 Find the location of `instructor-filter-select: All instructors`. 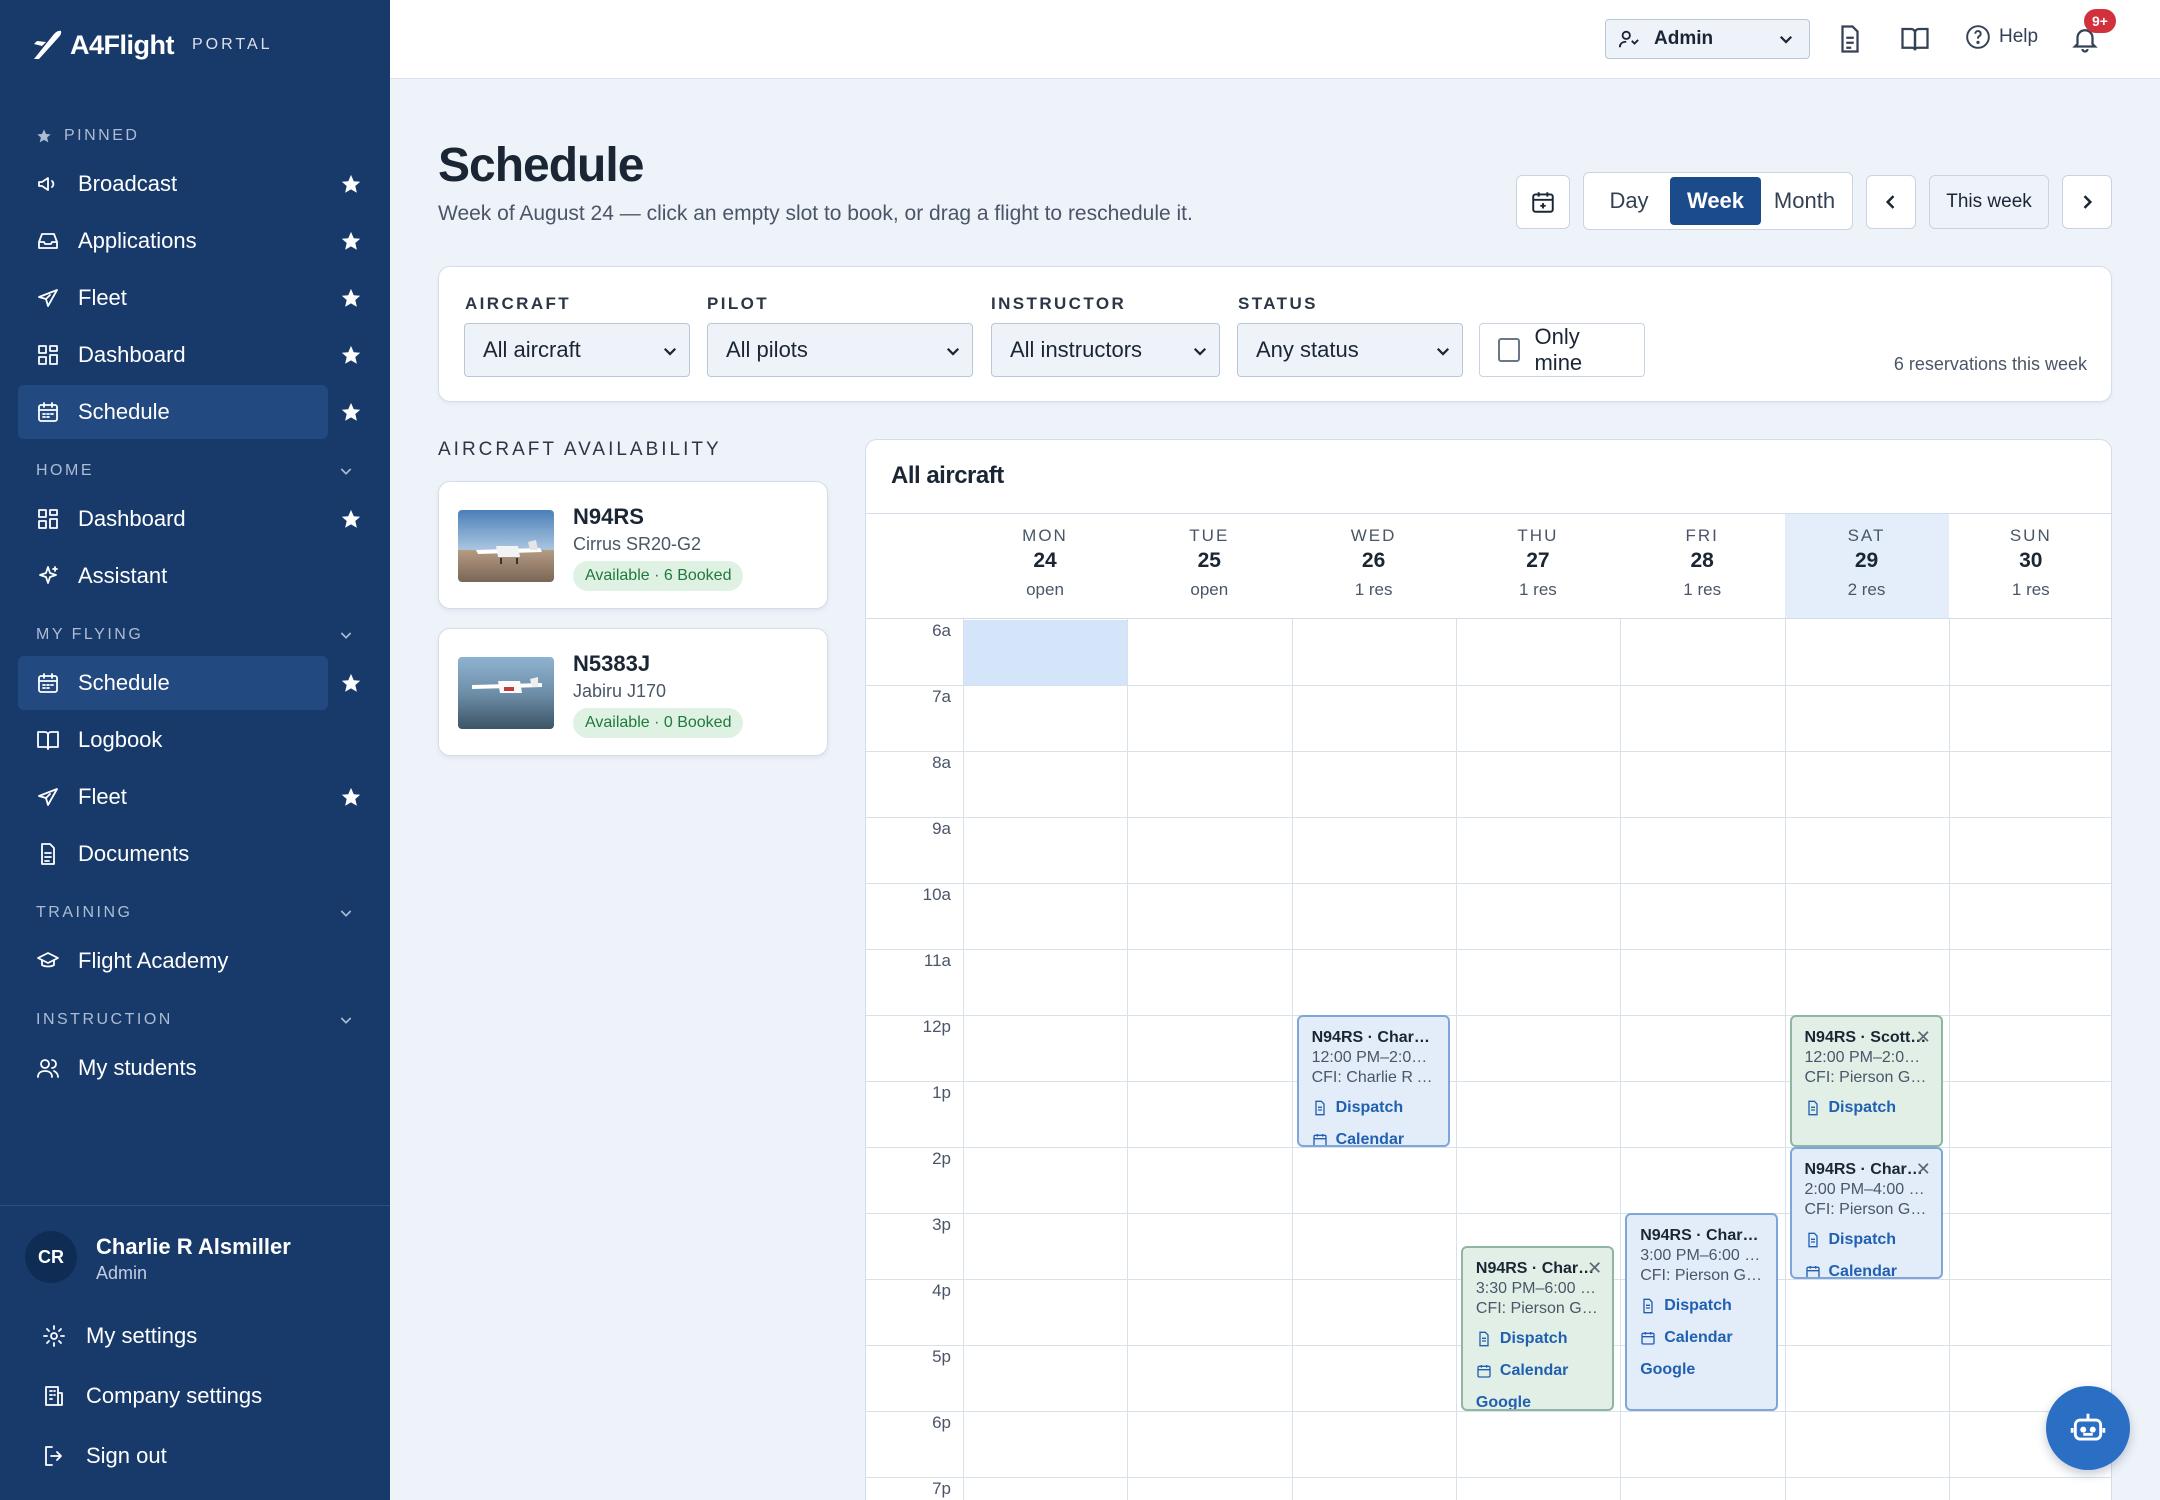

instructor-filter-select: All instructors is located at coordinates (1105, 350).